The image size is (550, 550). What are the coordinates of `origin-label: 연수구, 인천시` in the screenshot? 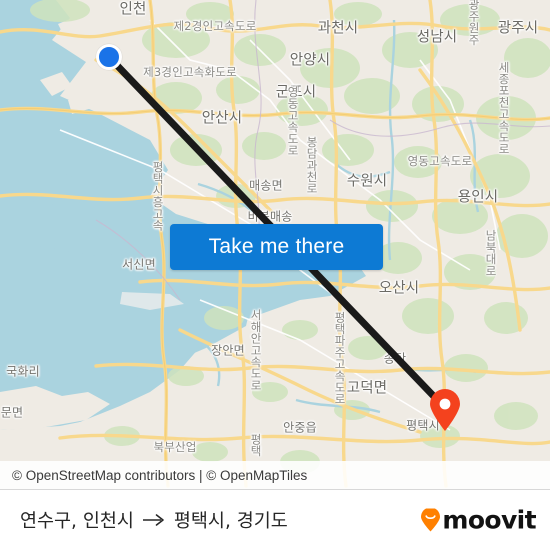 It's located at (77, 521).